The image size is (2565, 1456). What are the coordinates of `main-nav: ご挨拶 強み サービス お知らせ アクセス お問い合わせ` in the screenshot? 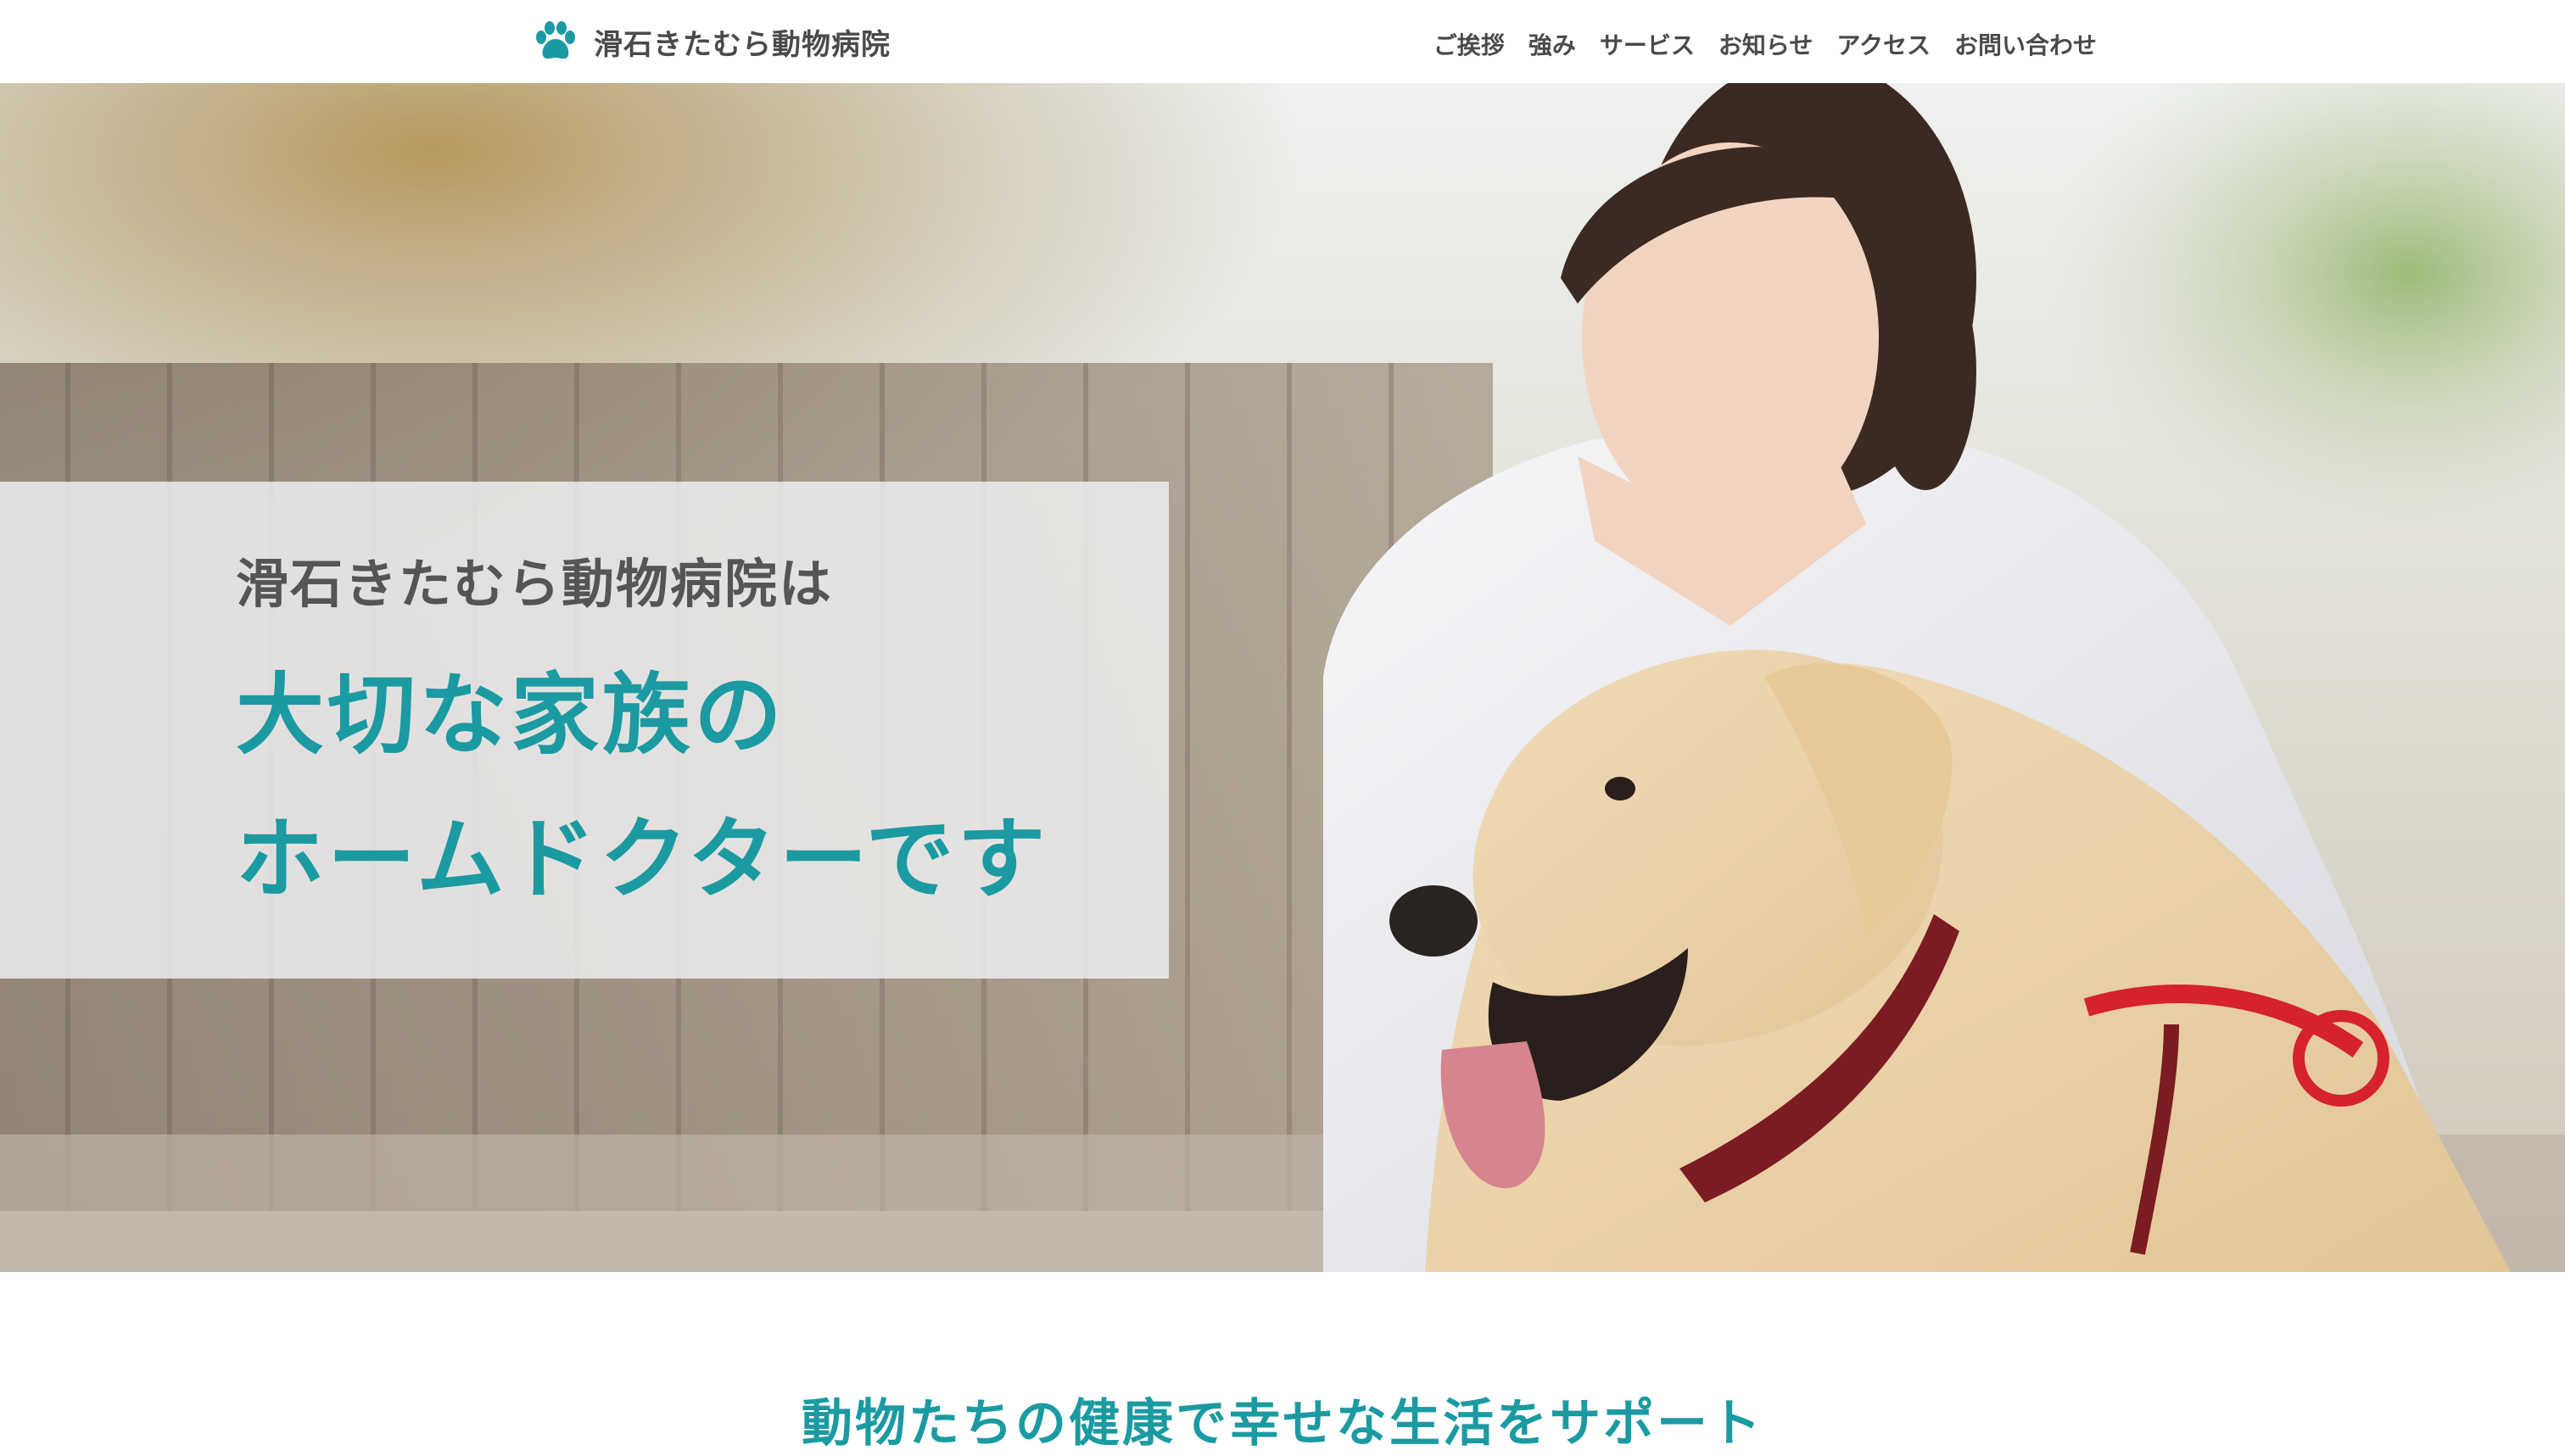 It's located at (1765, 44).